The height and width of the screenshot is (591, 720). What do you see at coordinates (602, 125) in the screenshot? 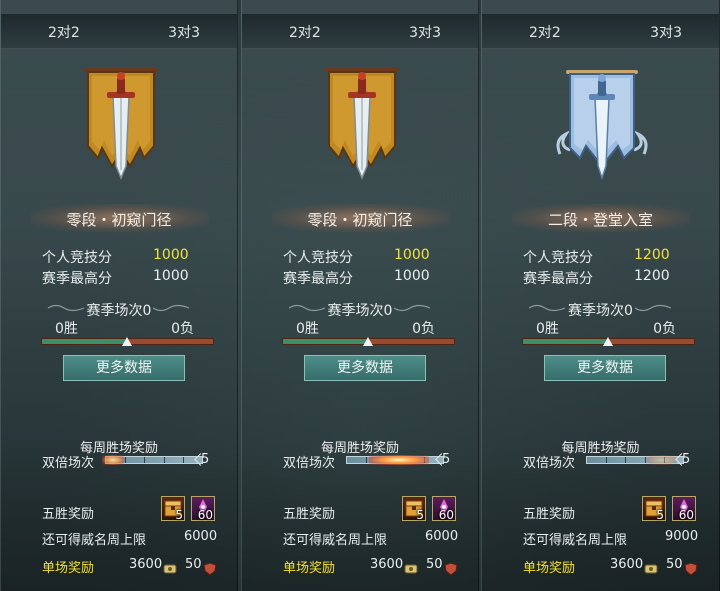
I see `silver-banner-sword-icon` at bounding box center [602, 125].